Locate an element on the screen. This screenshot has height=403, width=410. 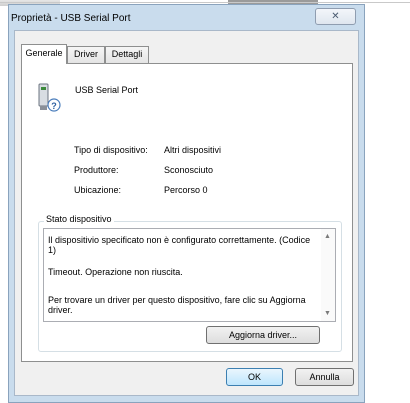
window-title: Proprietà - USB Serial Port is located at coordinates (71, 18).